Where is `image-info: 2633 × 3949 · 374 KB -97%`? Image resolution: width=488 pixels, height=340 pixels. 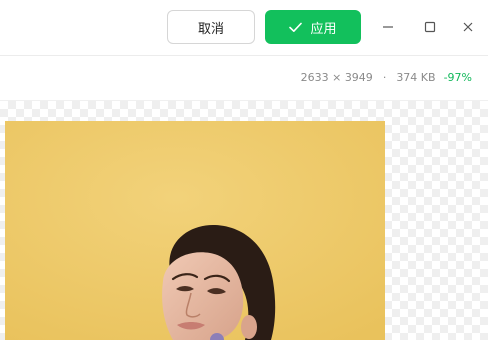
image-info: 2633 × 3949 · 374 KB -97% is located at coordinates (386, 77).